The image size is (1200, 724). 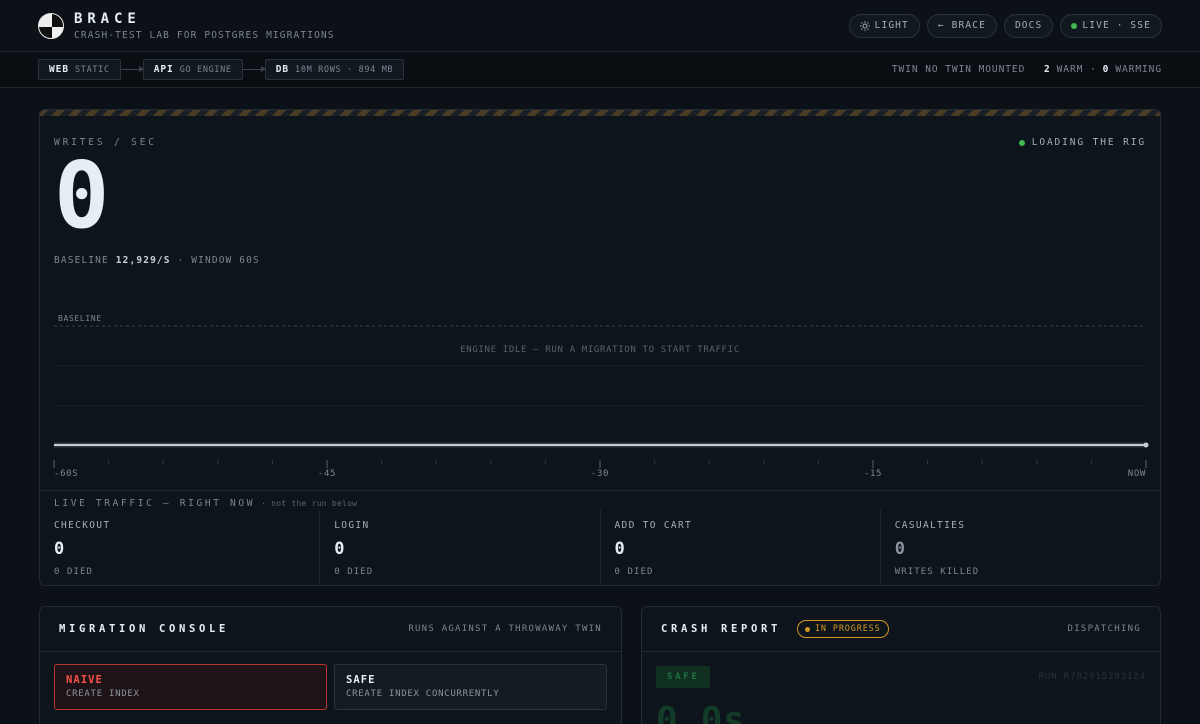 I want to click on rig-status: LOADING THE RIG, so click(x=1082, y=142).